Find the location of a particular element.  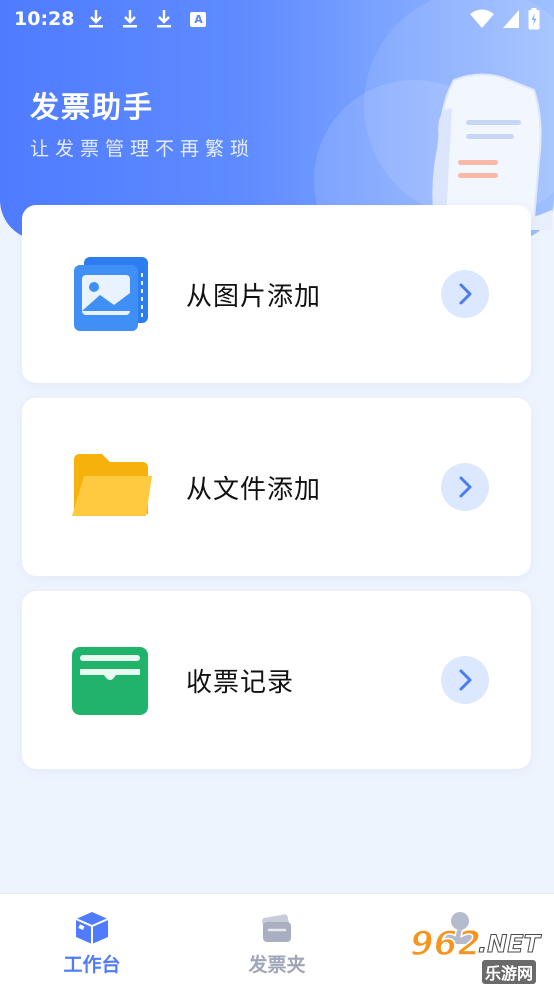

status-bar: 10:28 A is located at coordinates (277, 19).